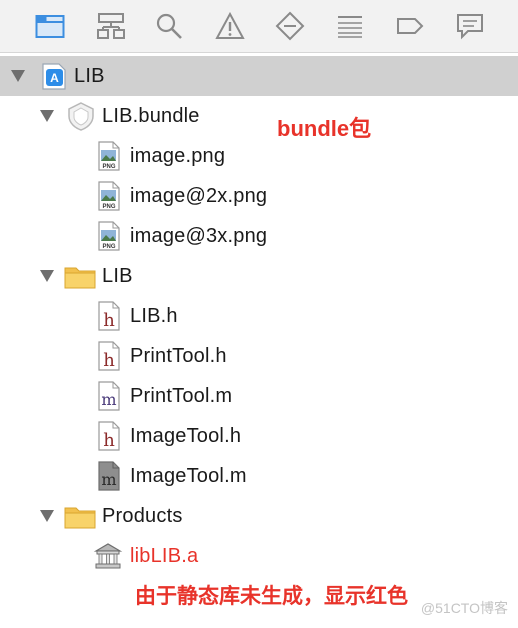 The height and width of the screenshot is (628, 518). I want to click on list-icon, so click(350, 26).